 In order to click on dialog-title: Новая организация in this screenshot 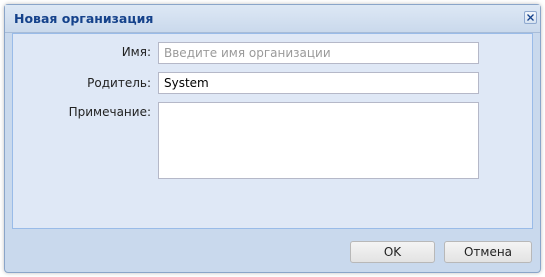, I will do `click(84, 18)`.